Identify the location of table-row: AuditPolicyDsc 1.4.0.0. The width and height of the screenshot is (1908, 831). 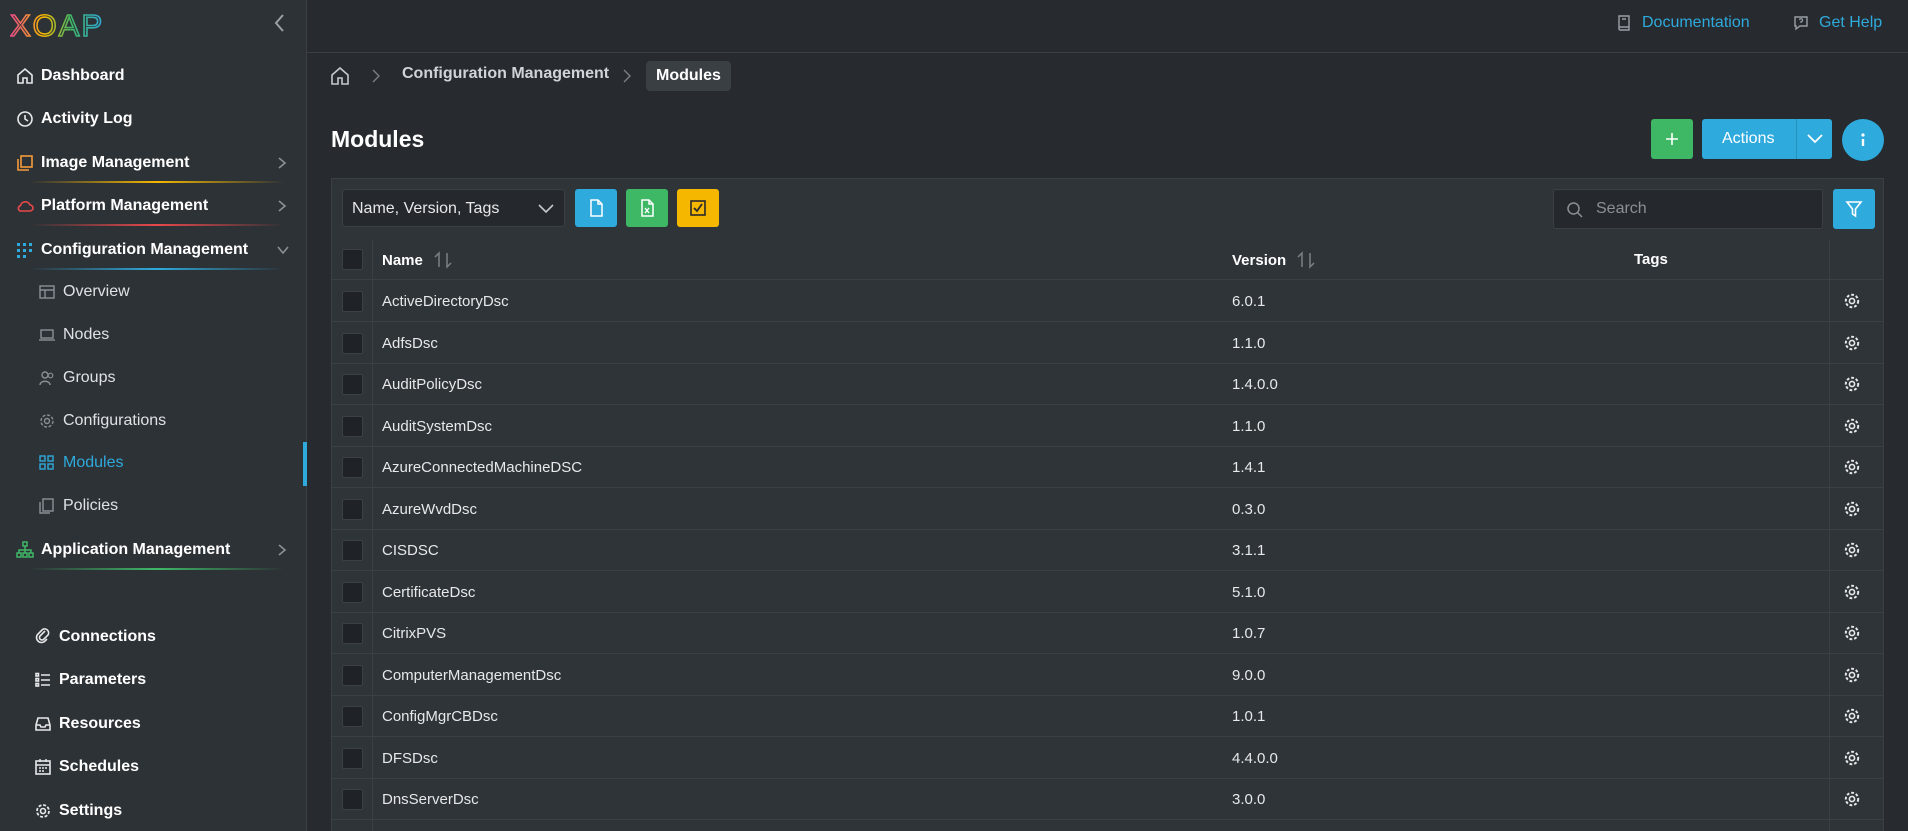
(1107, 384).